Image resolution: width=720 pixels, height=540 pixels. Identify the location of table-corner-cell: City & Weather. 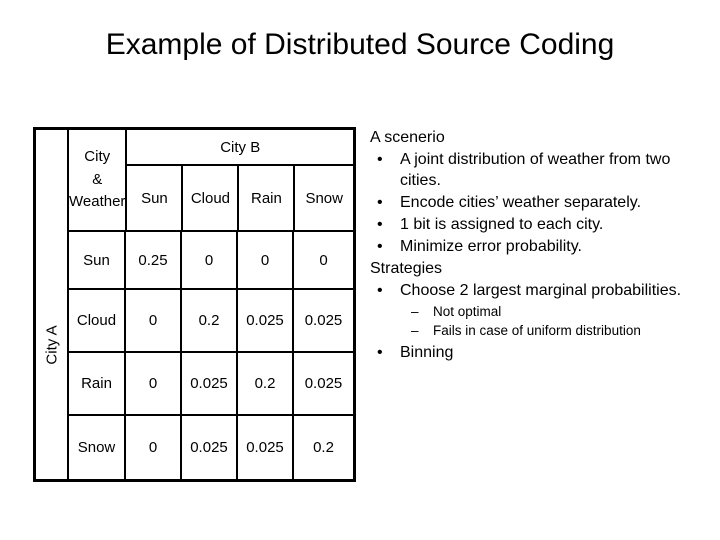
(98, 181).